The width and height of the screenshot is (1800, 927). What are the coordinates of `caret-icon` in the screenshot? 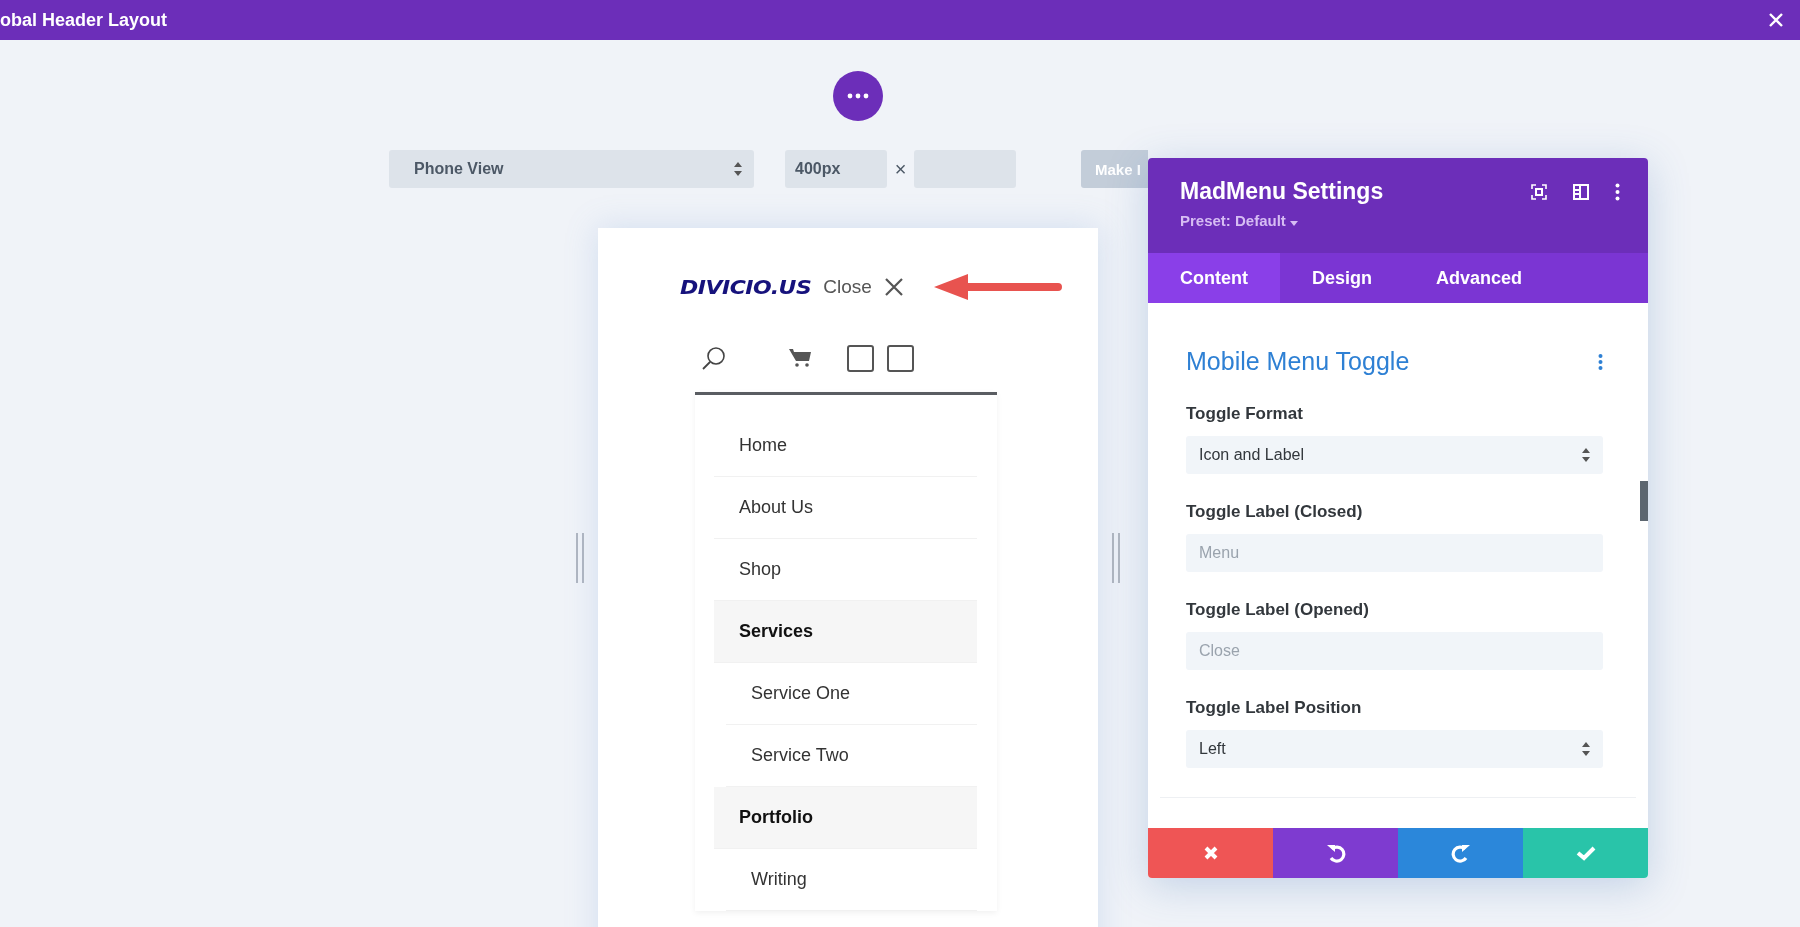 It's located at (1294, 223).